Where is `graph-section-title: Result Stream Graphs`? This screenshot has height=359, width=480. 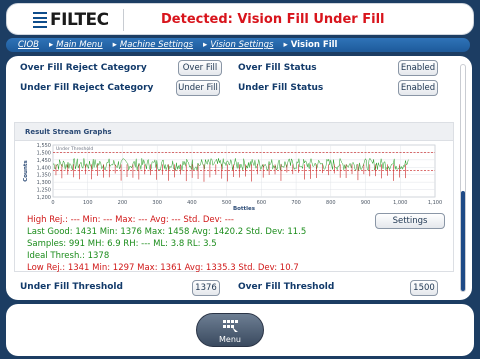 graph-section-title: Result Stream Graphs is located at coordinates (234, 132).